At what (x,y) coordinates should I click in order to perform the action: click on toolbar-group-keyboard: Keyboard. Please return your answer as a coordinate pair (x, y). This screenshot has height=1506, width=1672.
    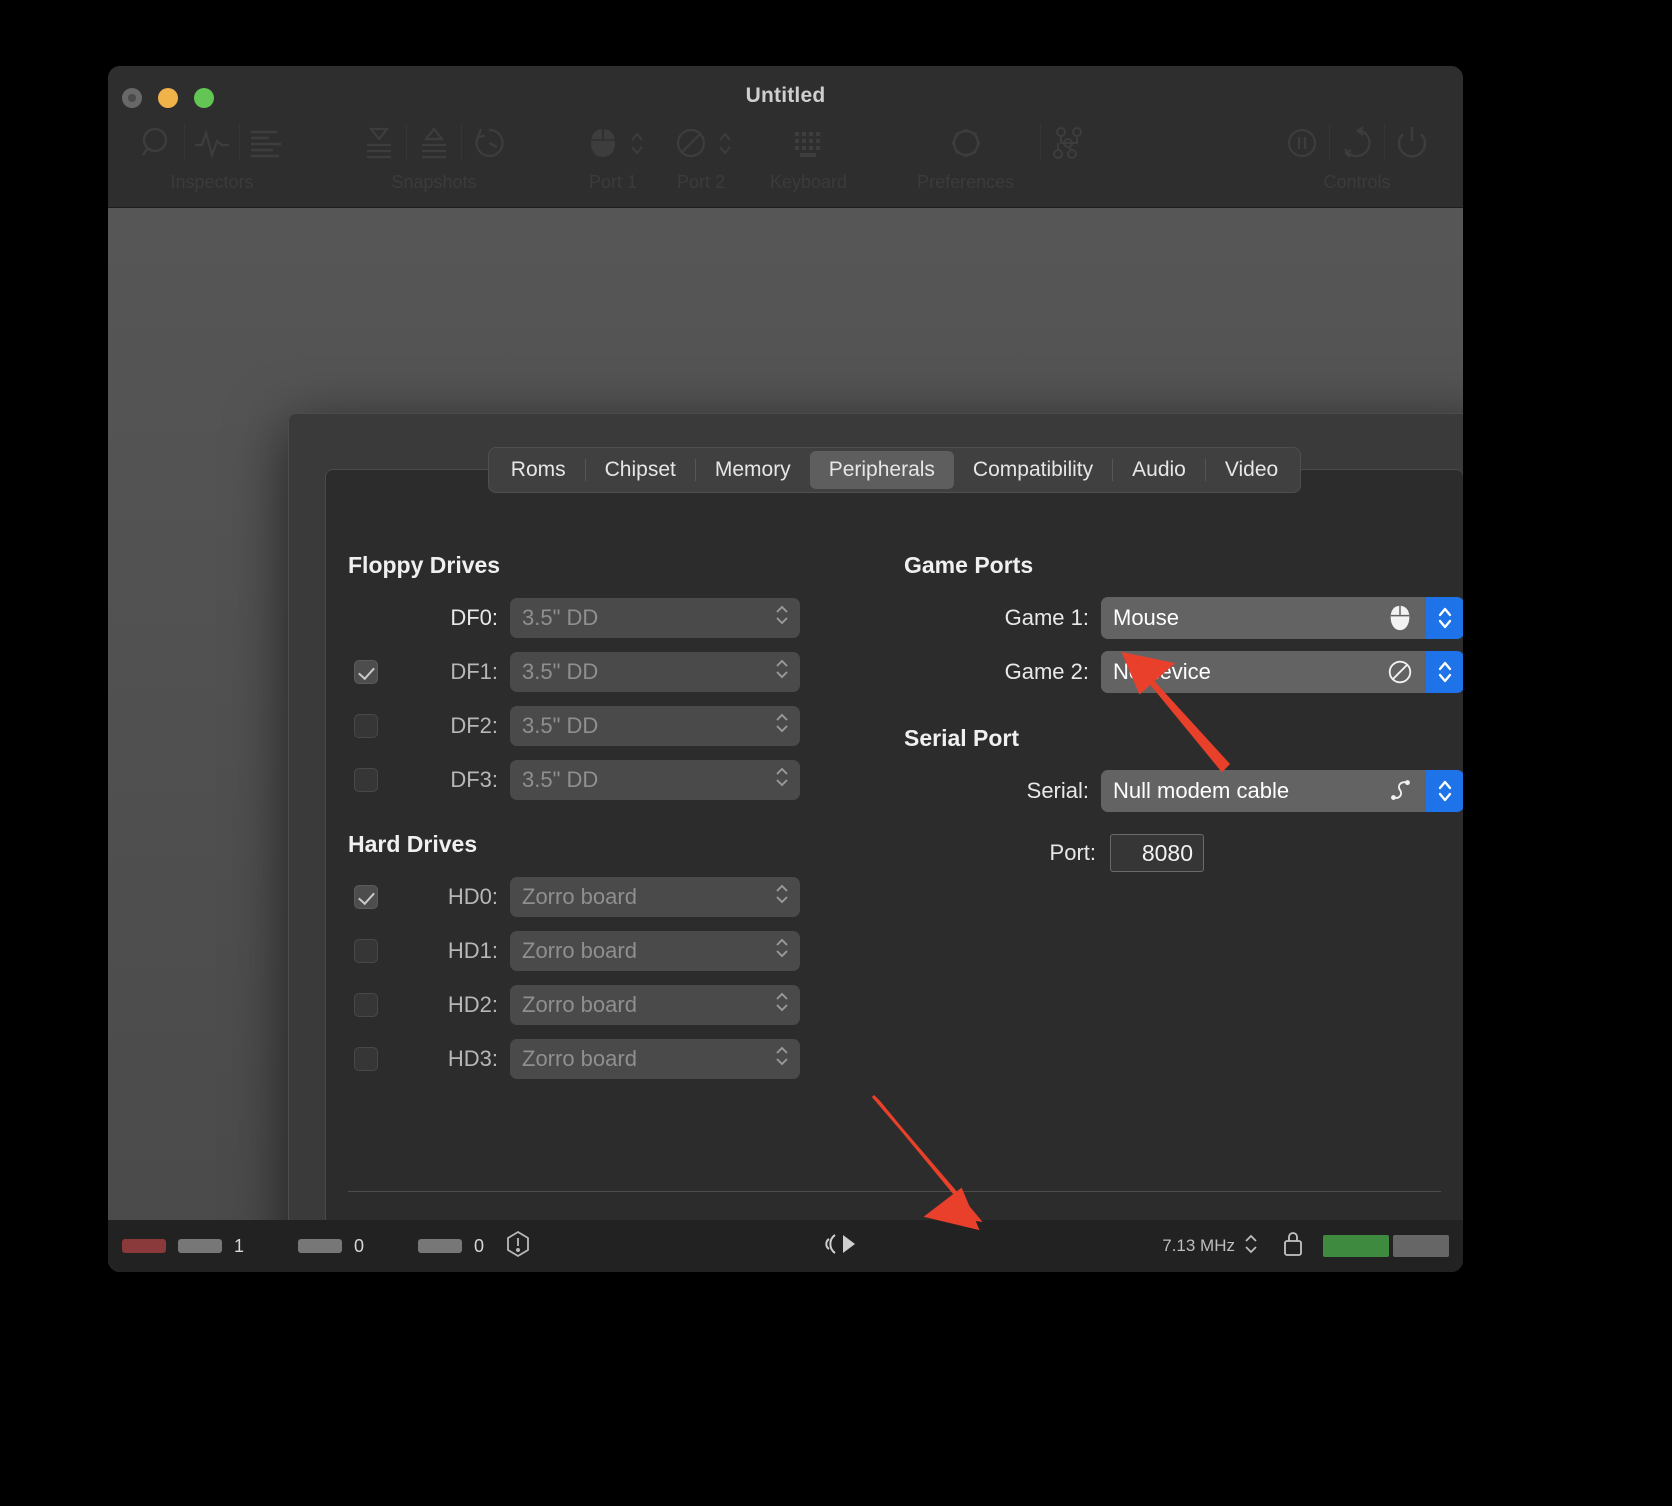
    Looking at the image, I should click on (808, 155).